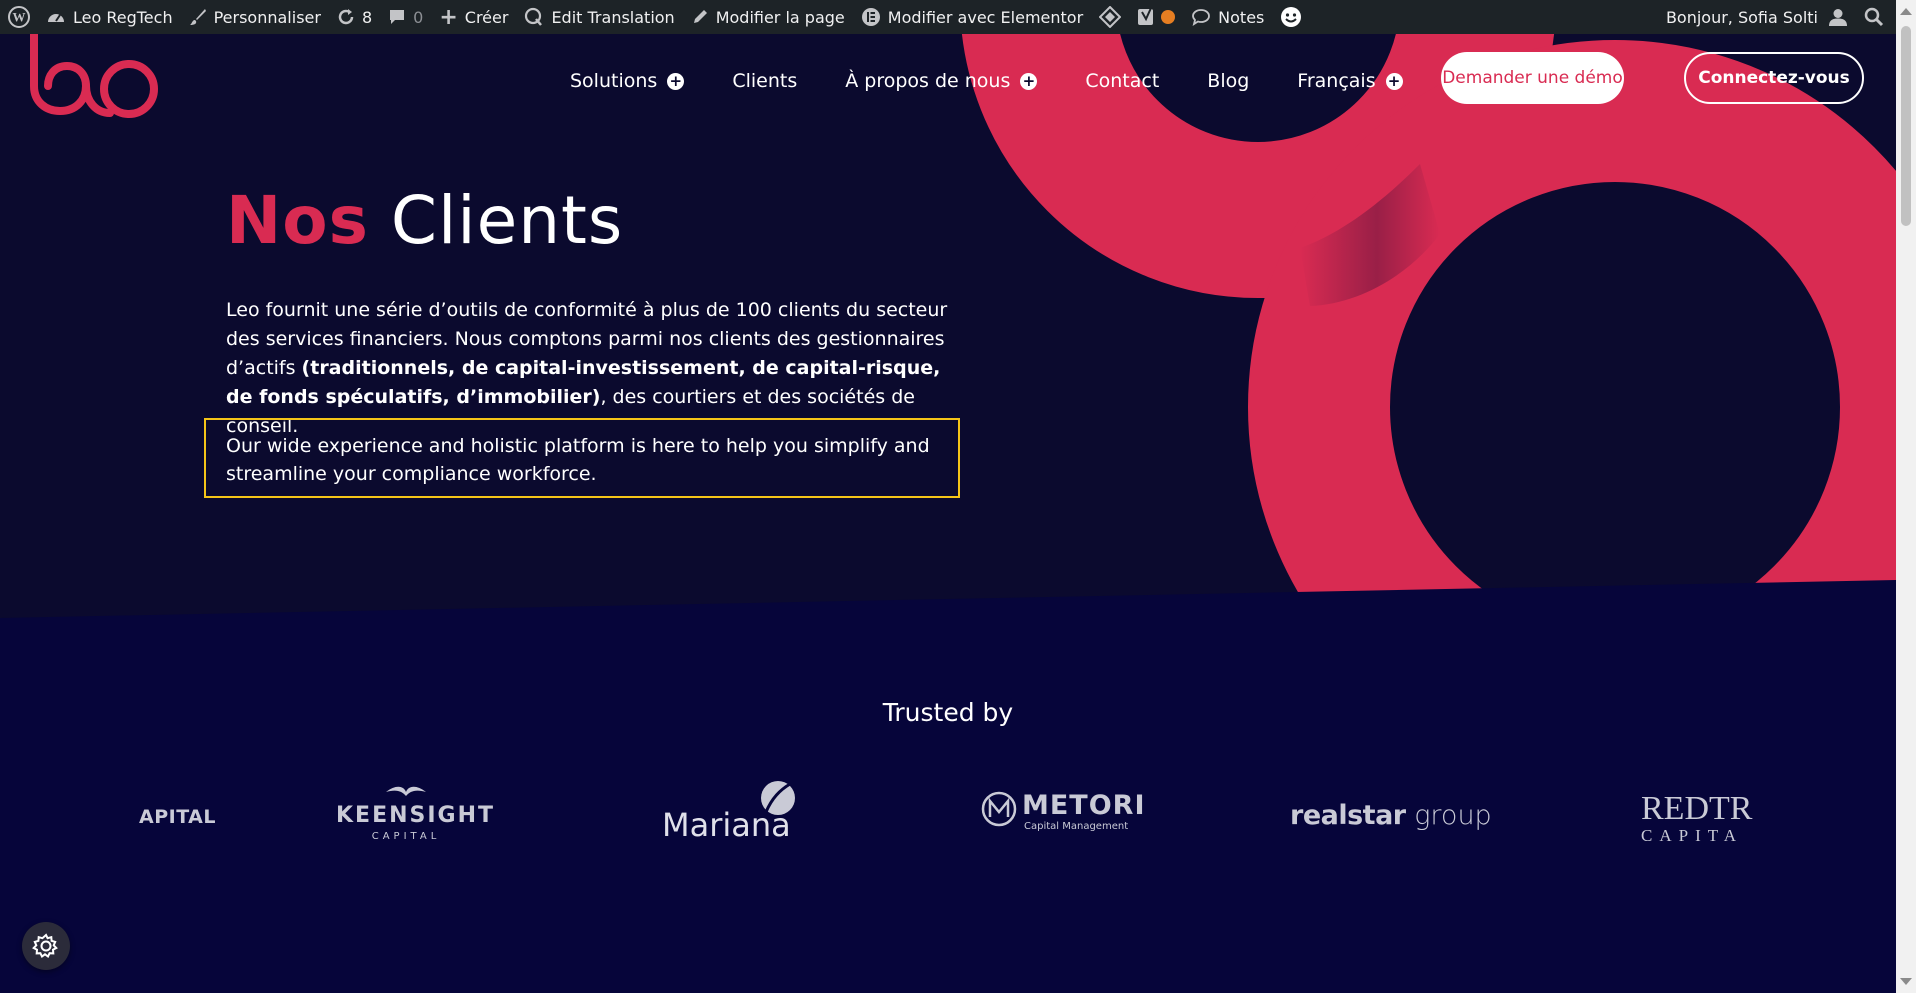 This screenshot has height=993, width=1916. I want to click on pencil-icon, so click(700, 17).